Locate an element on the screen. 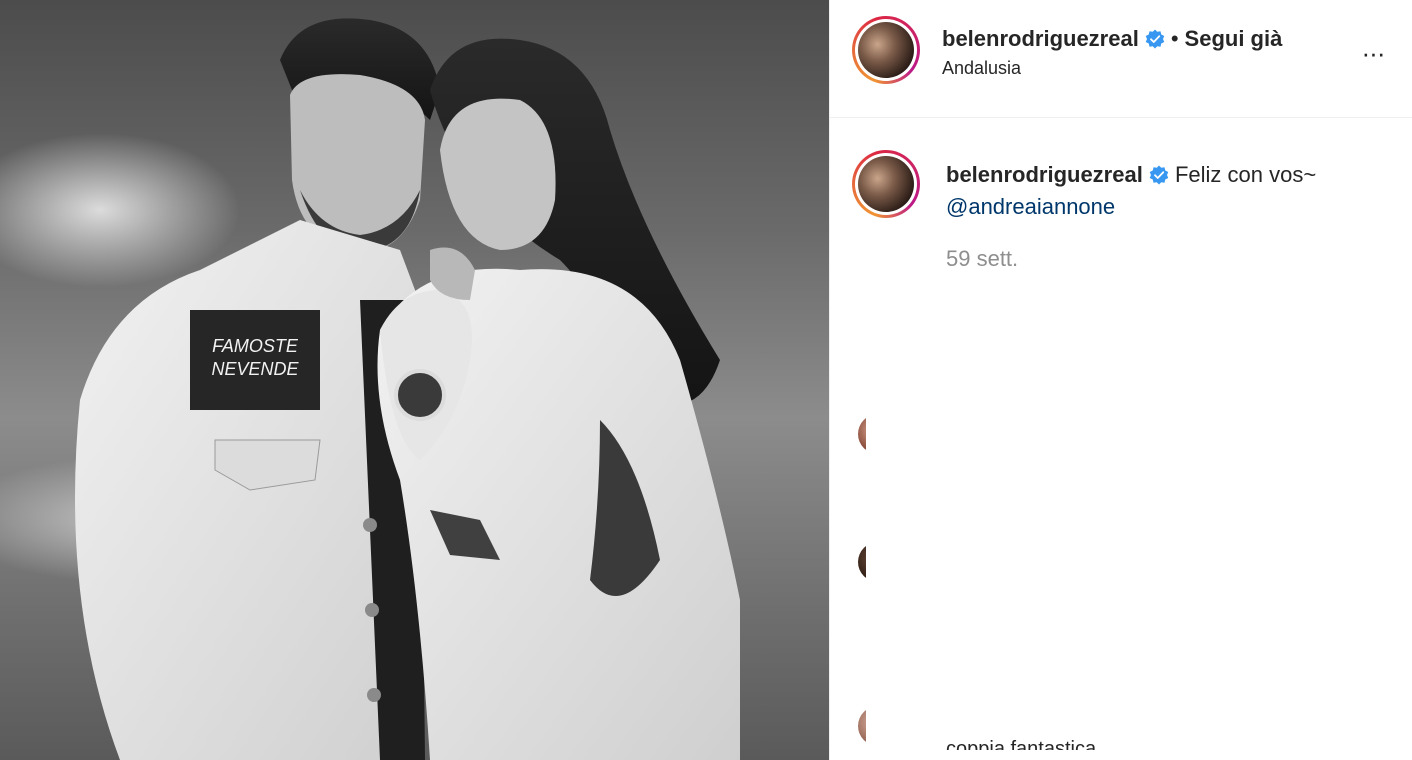  caption-username: belenrodriguezreal is located at coordinates (1044, 174).